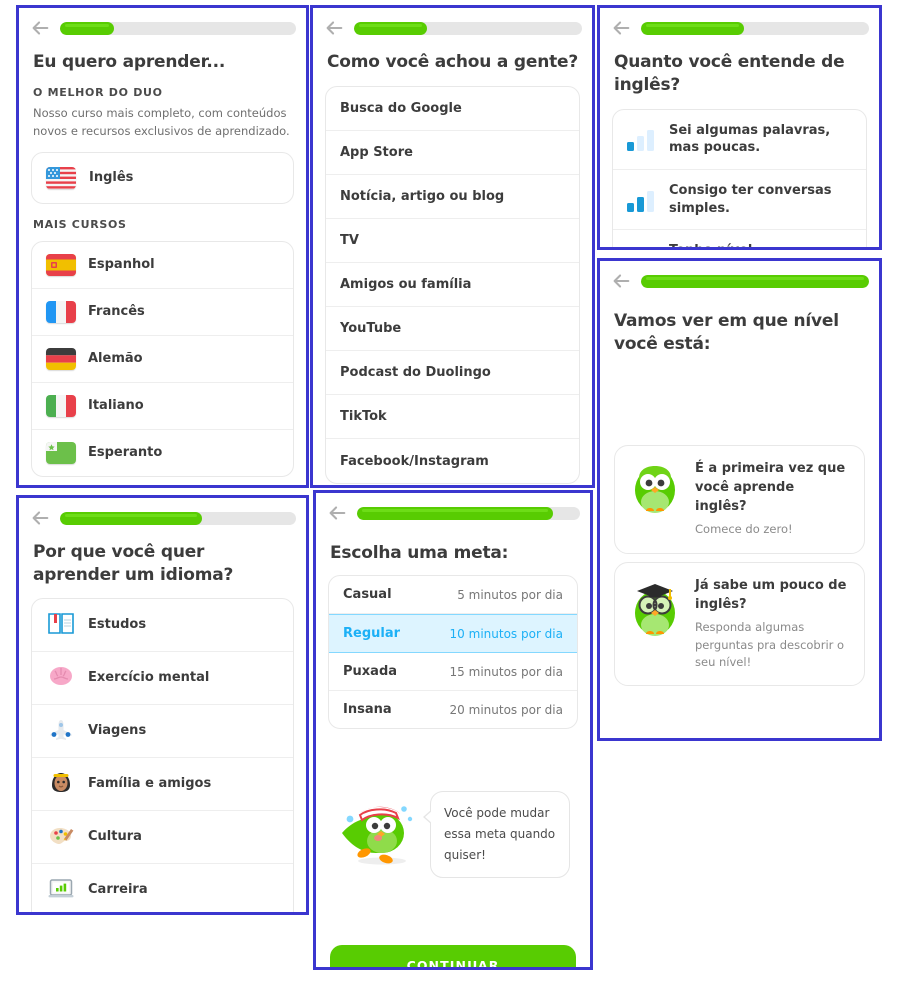  What do you see at coordinates (162, 177) in the screenshot?
I see `course-option-english: Inglês` at bounding box center [162, 177].